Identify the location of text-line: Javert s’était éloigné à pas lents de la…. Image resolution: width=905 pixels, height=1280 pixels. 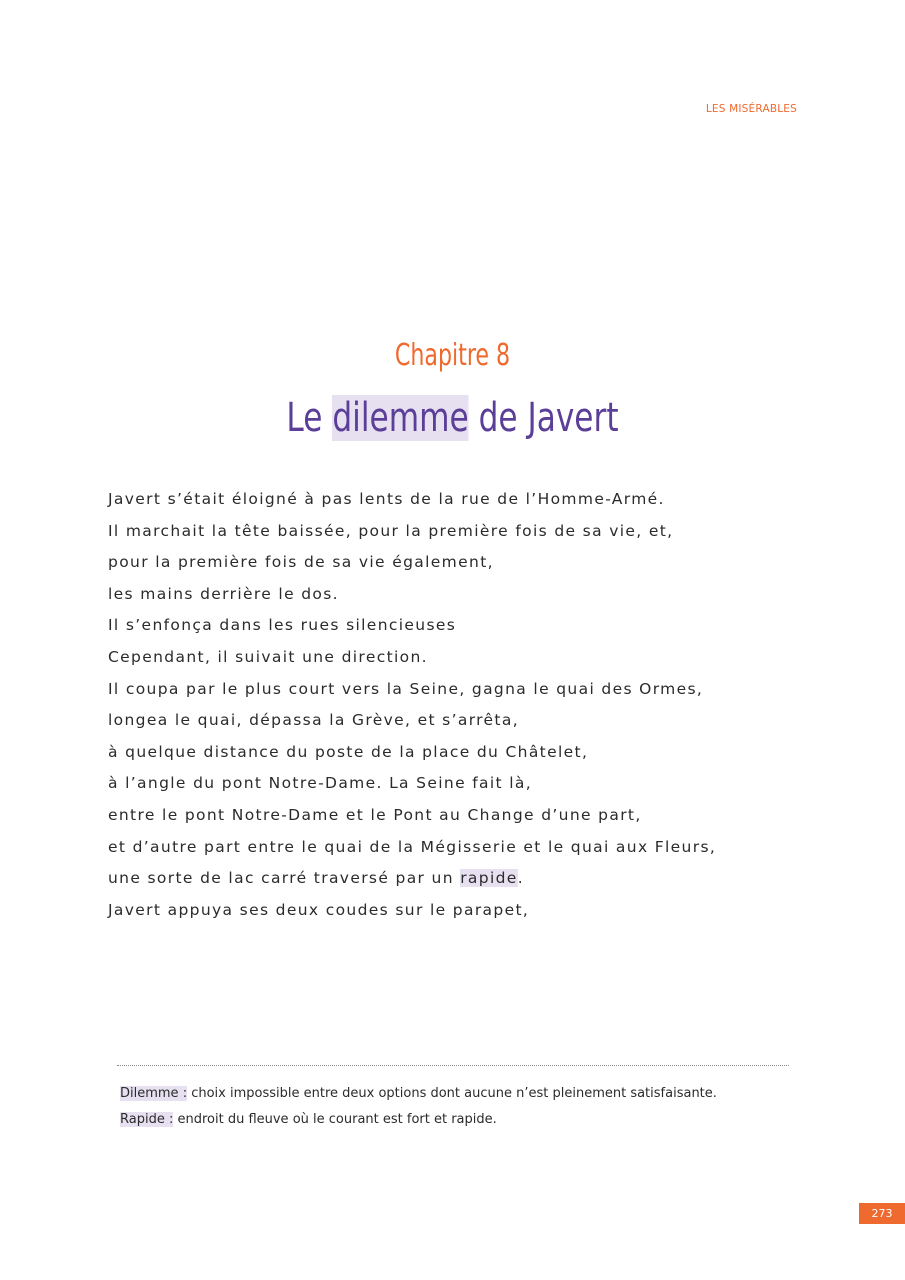
(386, 499).